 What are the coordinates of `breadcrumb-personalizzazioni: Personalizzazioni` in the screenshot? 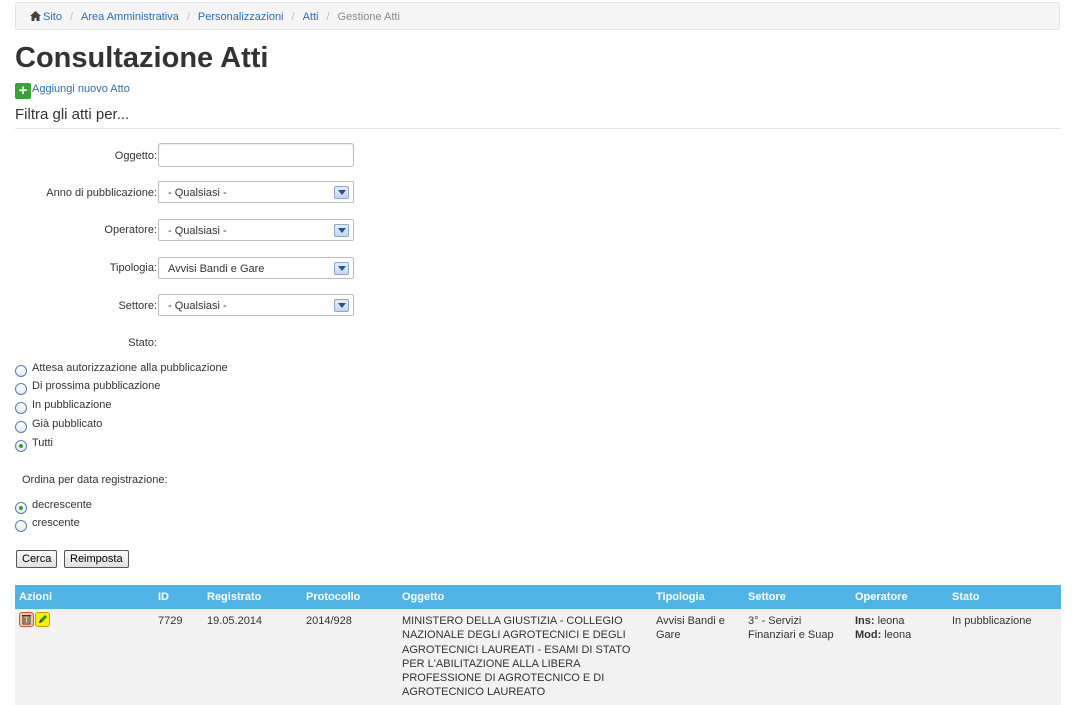 It's located at (241, 17).